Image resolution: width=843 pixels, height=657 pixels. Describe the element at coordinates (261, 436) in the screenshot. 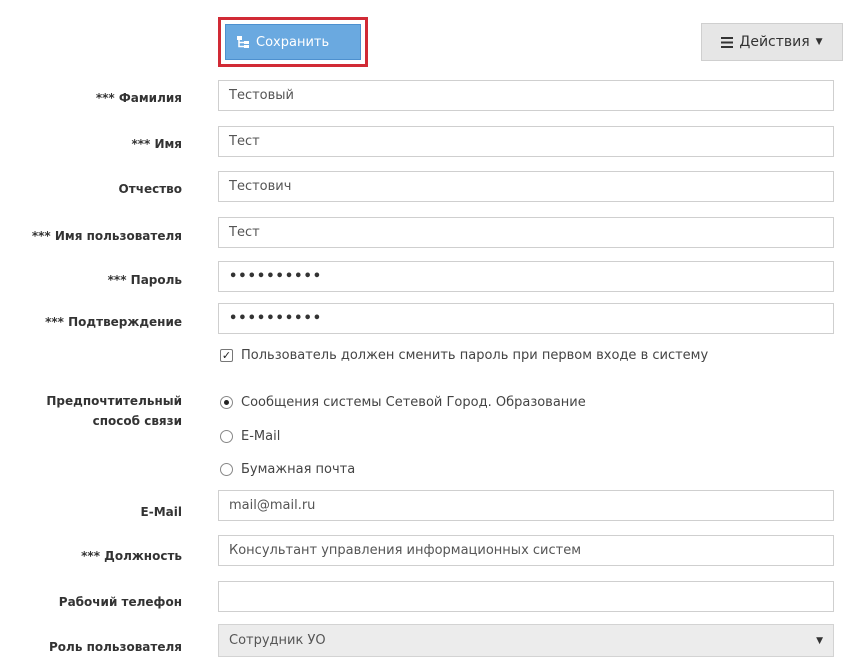

I see `contact-option-label: E-Mail` at that location.